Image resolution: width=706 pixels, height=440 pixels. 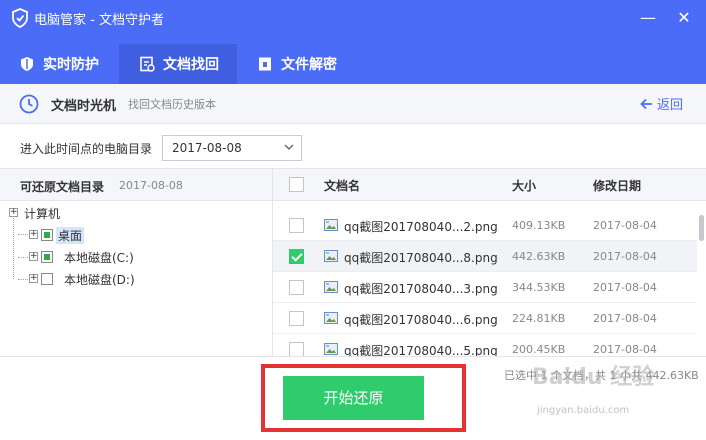 I want to click on tree-header: 可还原文档目录 2017-08-08, so click(x=136, y=185).